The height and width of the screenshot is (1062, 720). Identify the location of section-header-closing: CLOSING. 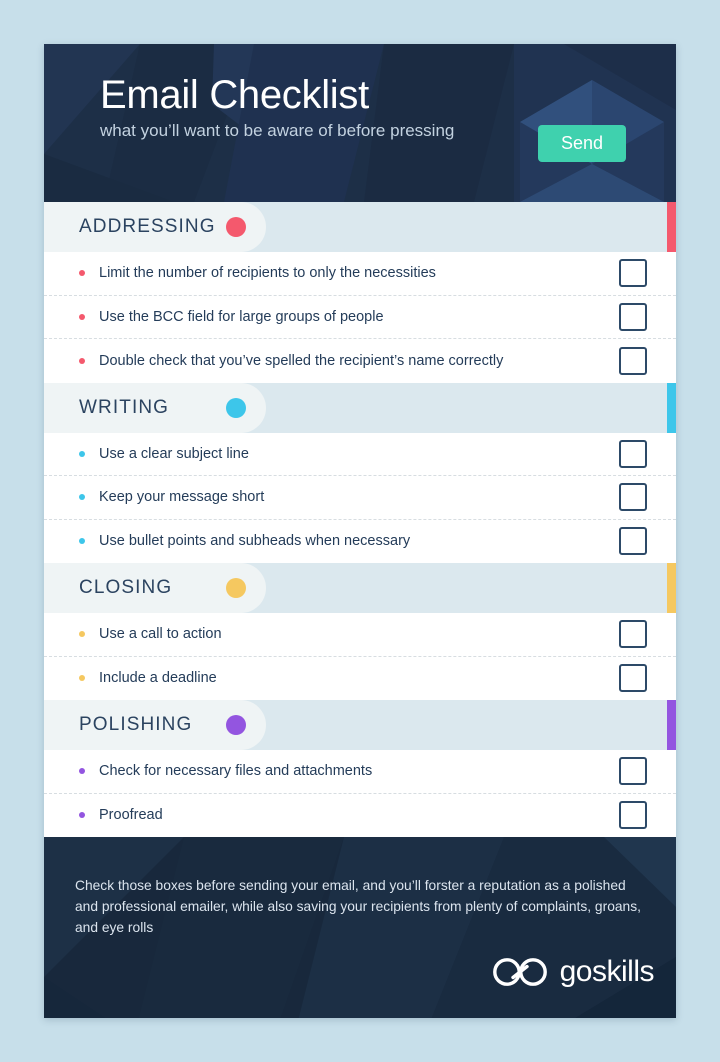
(360, 588).